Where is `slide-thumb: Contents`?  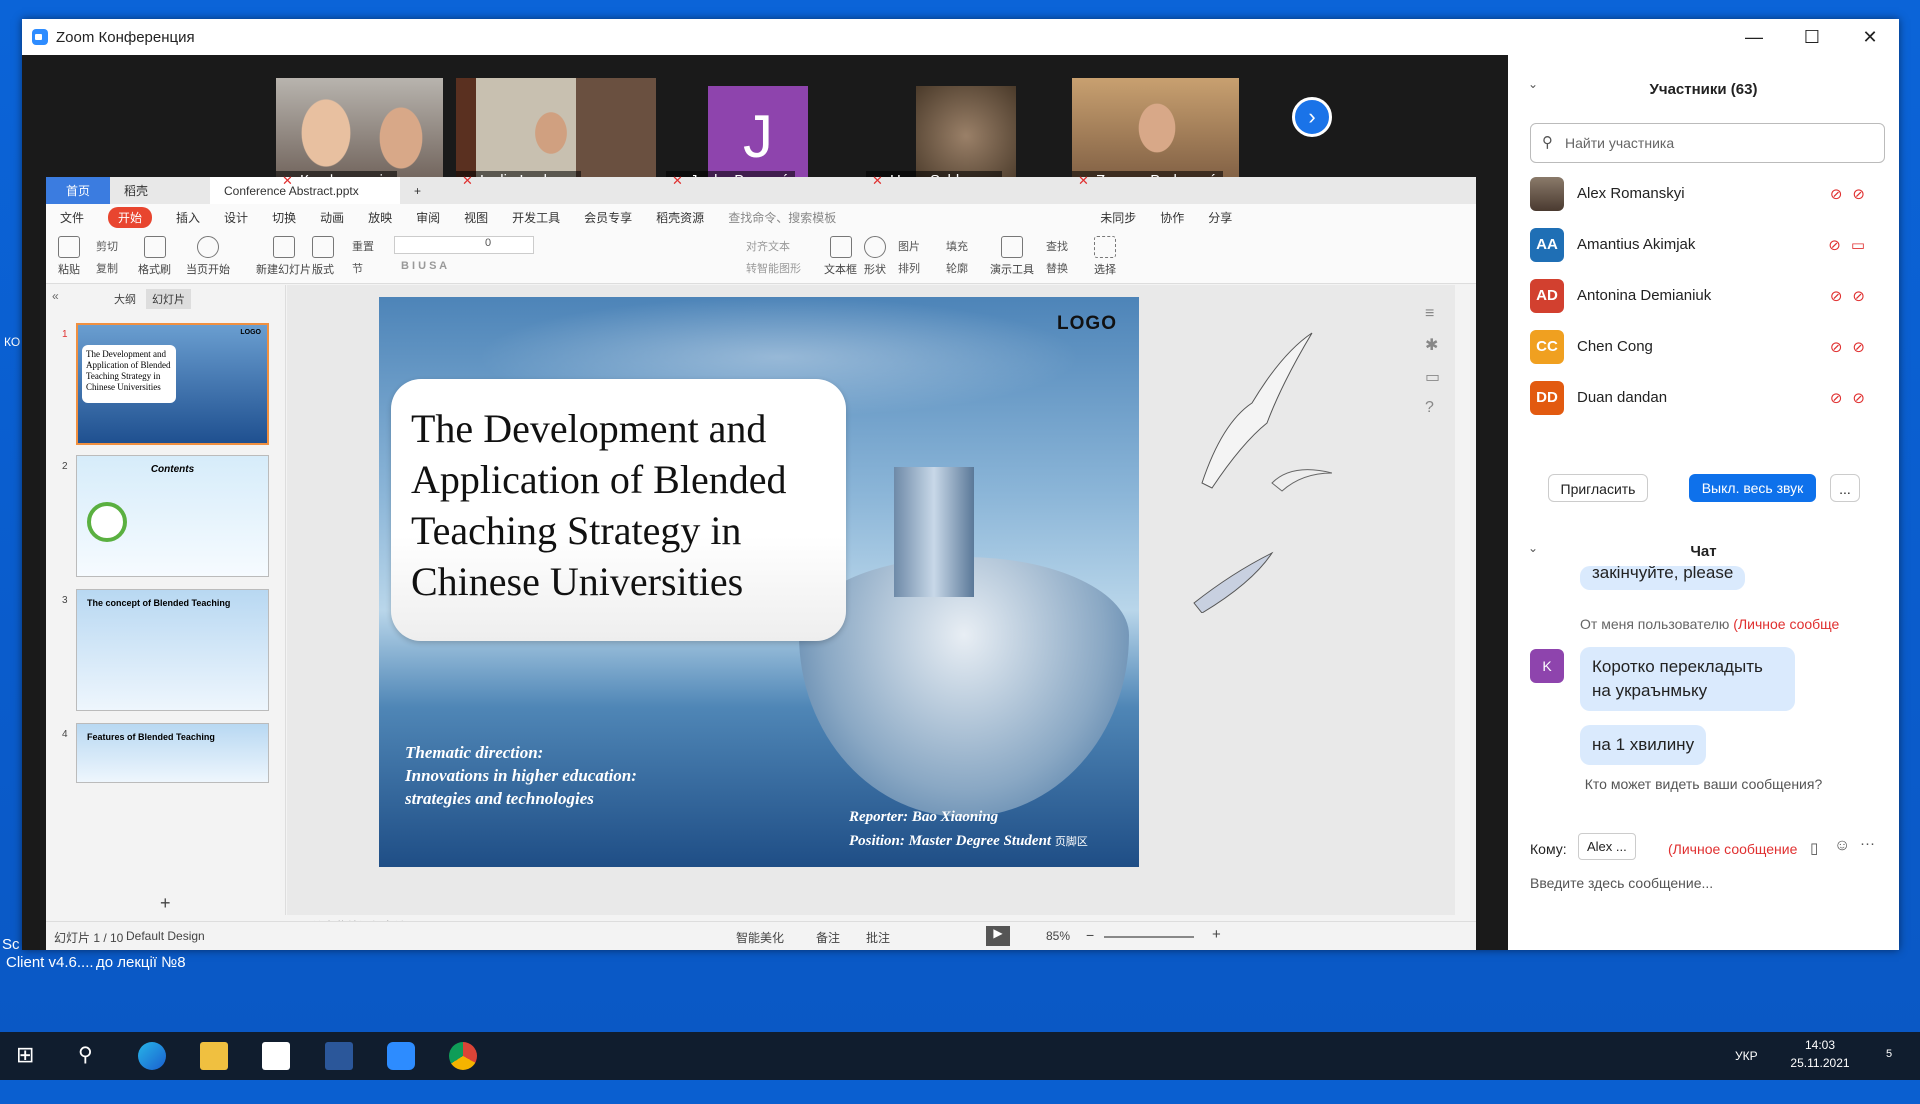 slide-thumb: Contents is located at coordinates (172, 516).